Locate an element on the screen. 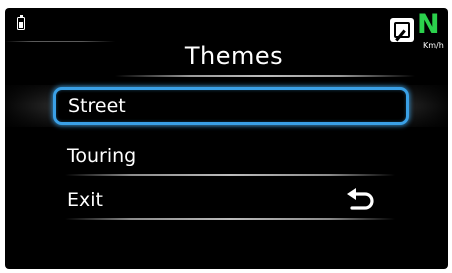 The image size is (452, 273). menu-item-exit-label: Exit is located at coordinates (85, 200).